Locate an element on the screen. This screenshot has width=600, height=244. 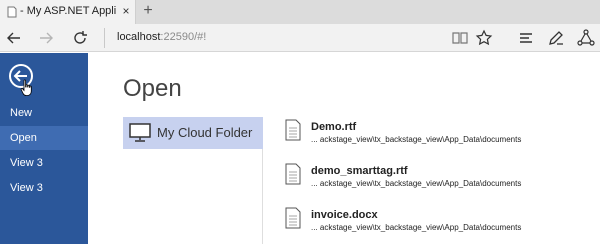
url-port: :22590/#! is located at coordinates (183, 37).